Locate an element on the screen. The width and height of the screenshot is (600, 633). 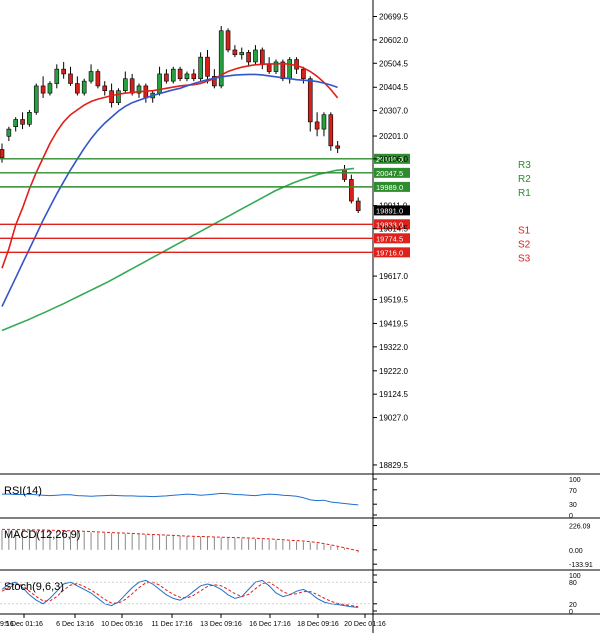
time-tick-label: 11 Dec 17:16 is located at coordinates (171, 624).